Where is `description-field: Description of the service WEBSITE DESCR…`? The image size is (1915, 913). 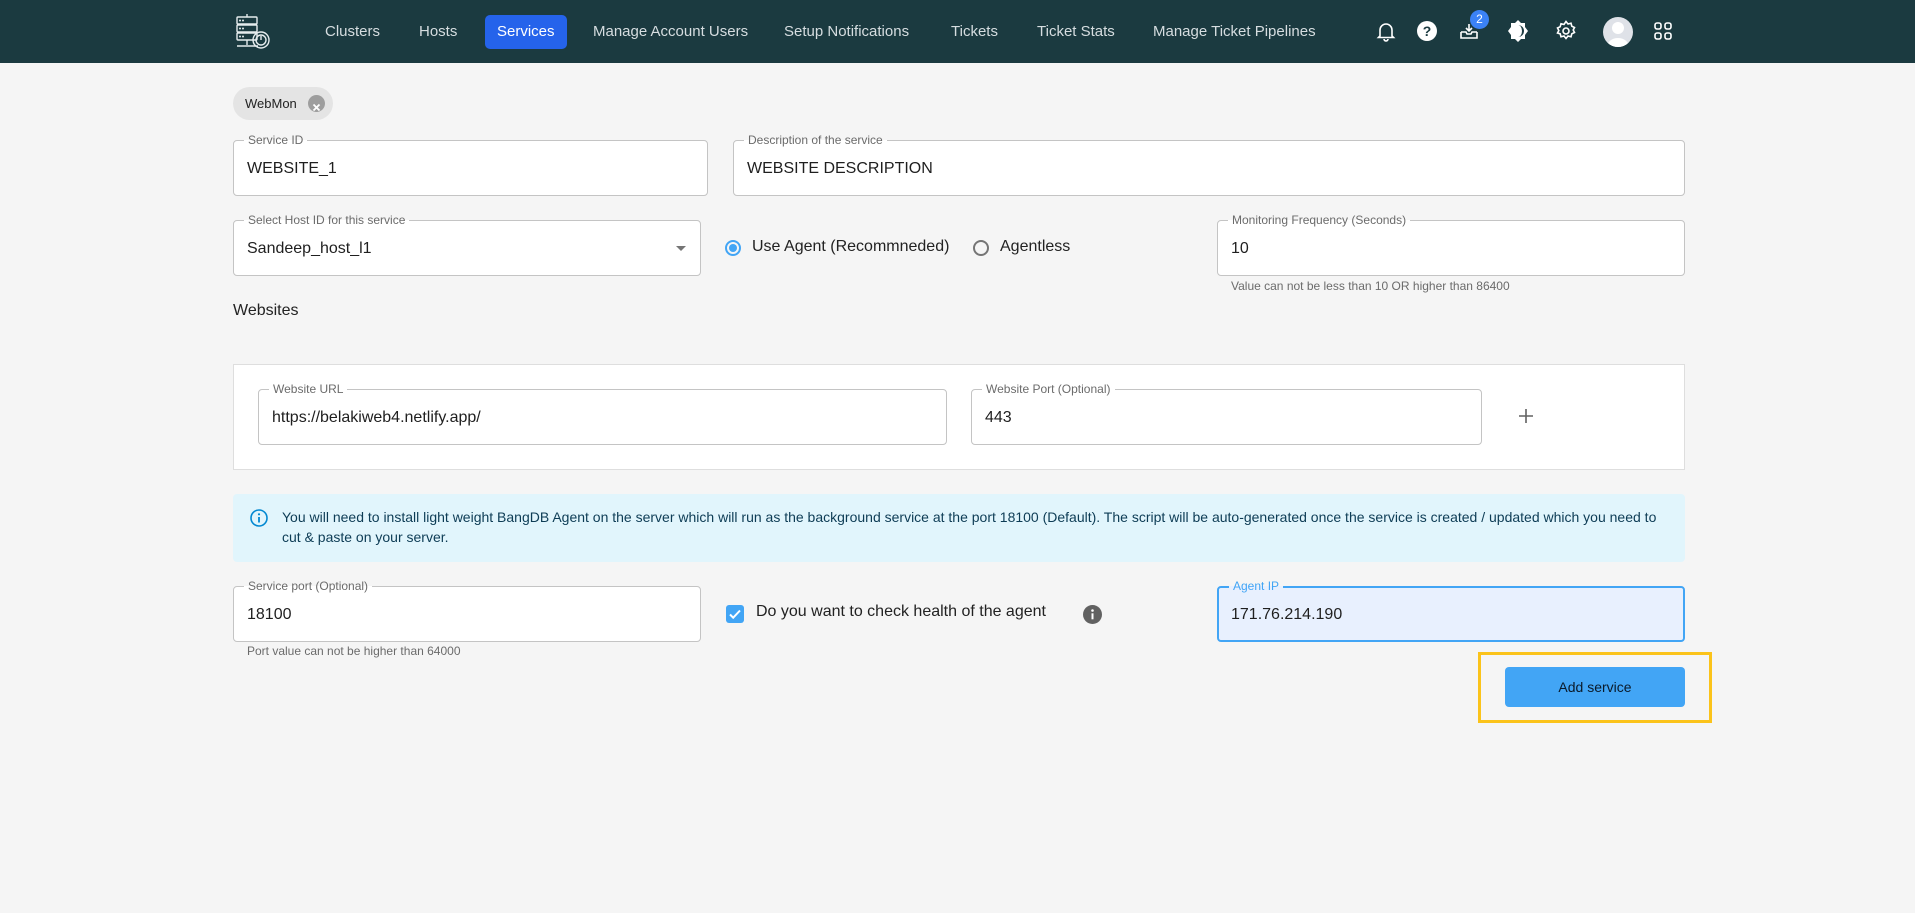 description-field: Description of the service WEBSITE DESCR… is located at coordinates (1209, 164).